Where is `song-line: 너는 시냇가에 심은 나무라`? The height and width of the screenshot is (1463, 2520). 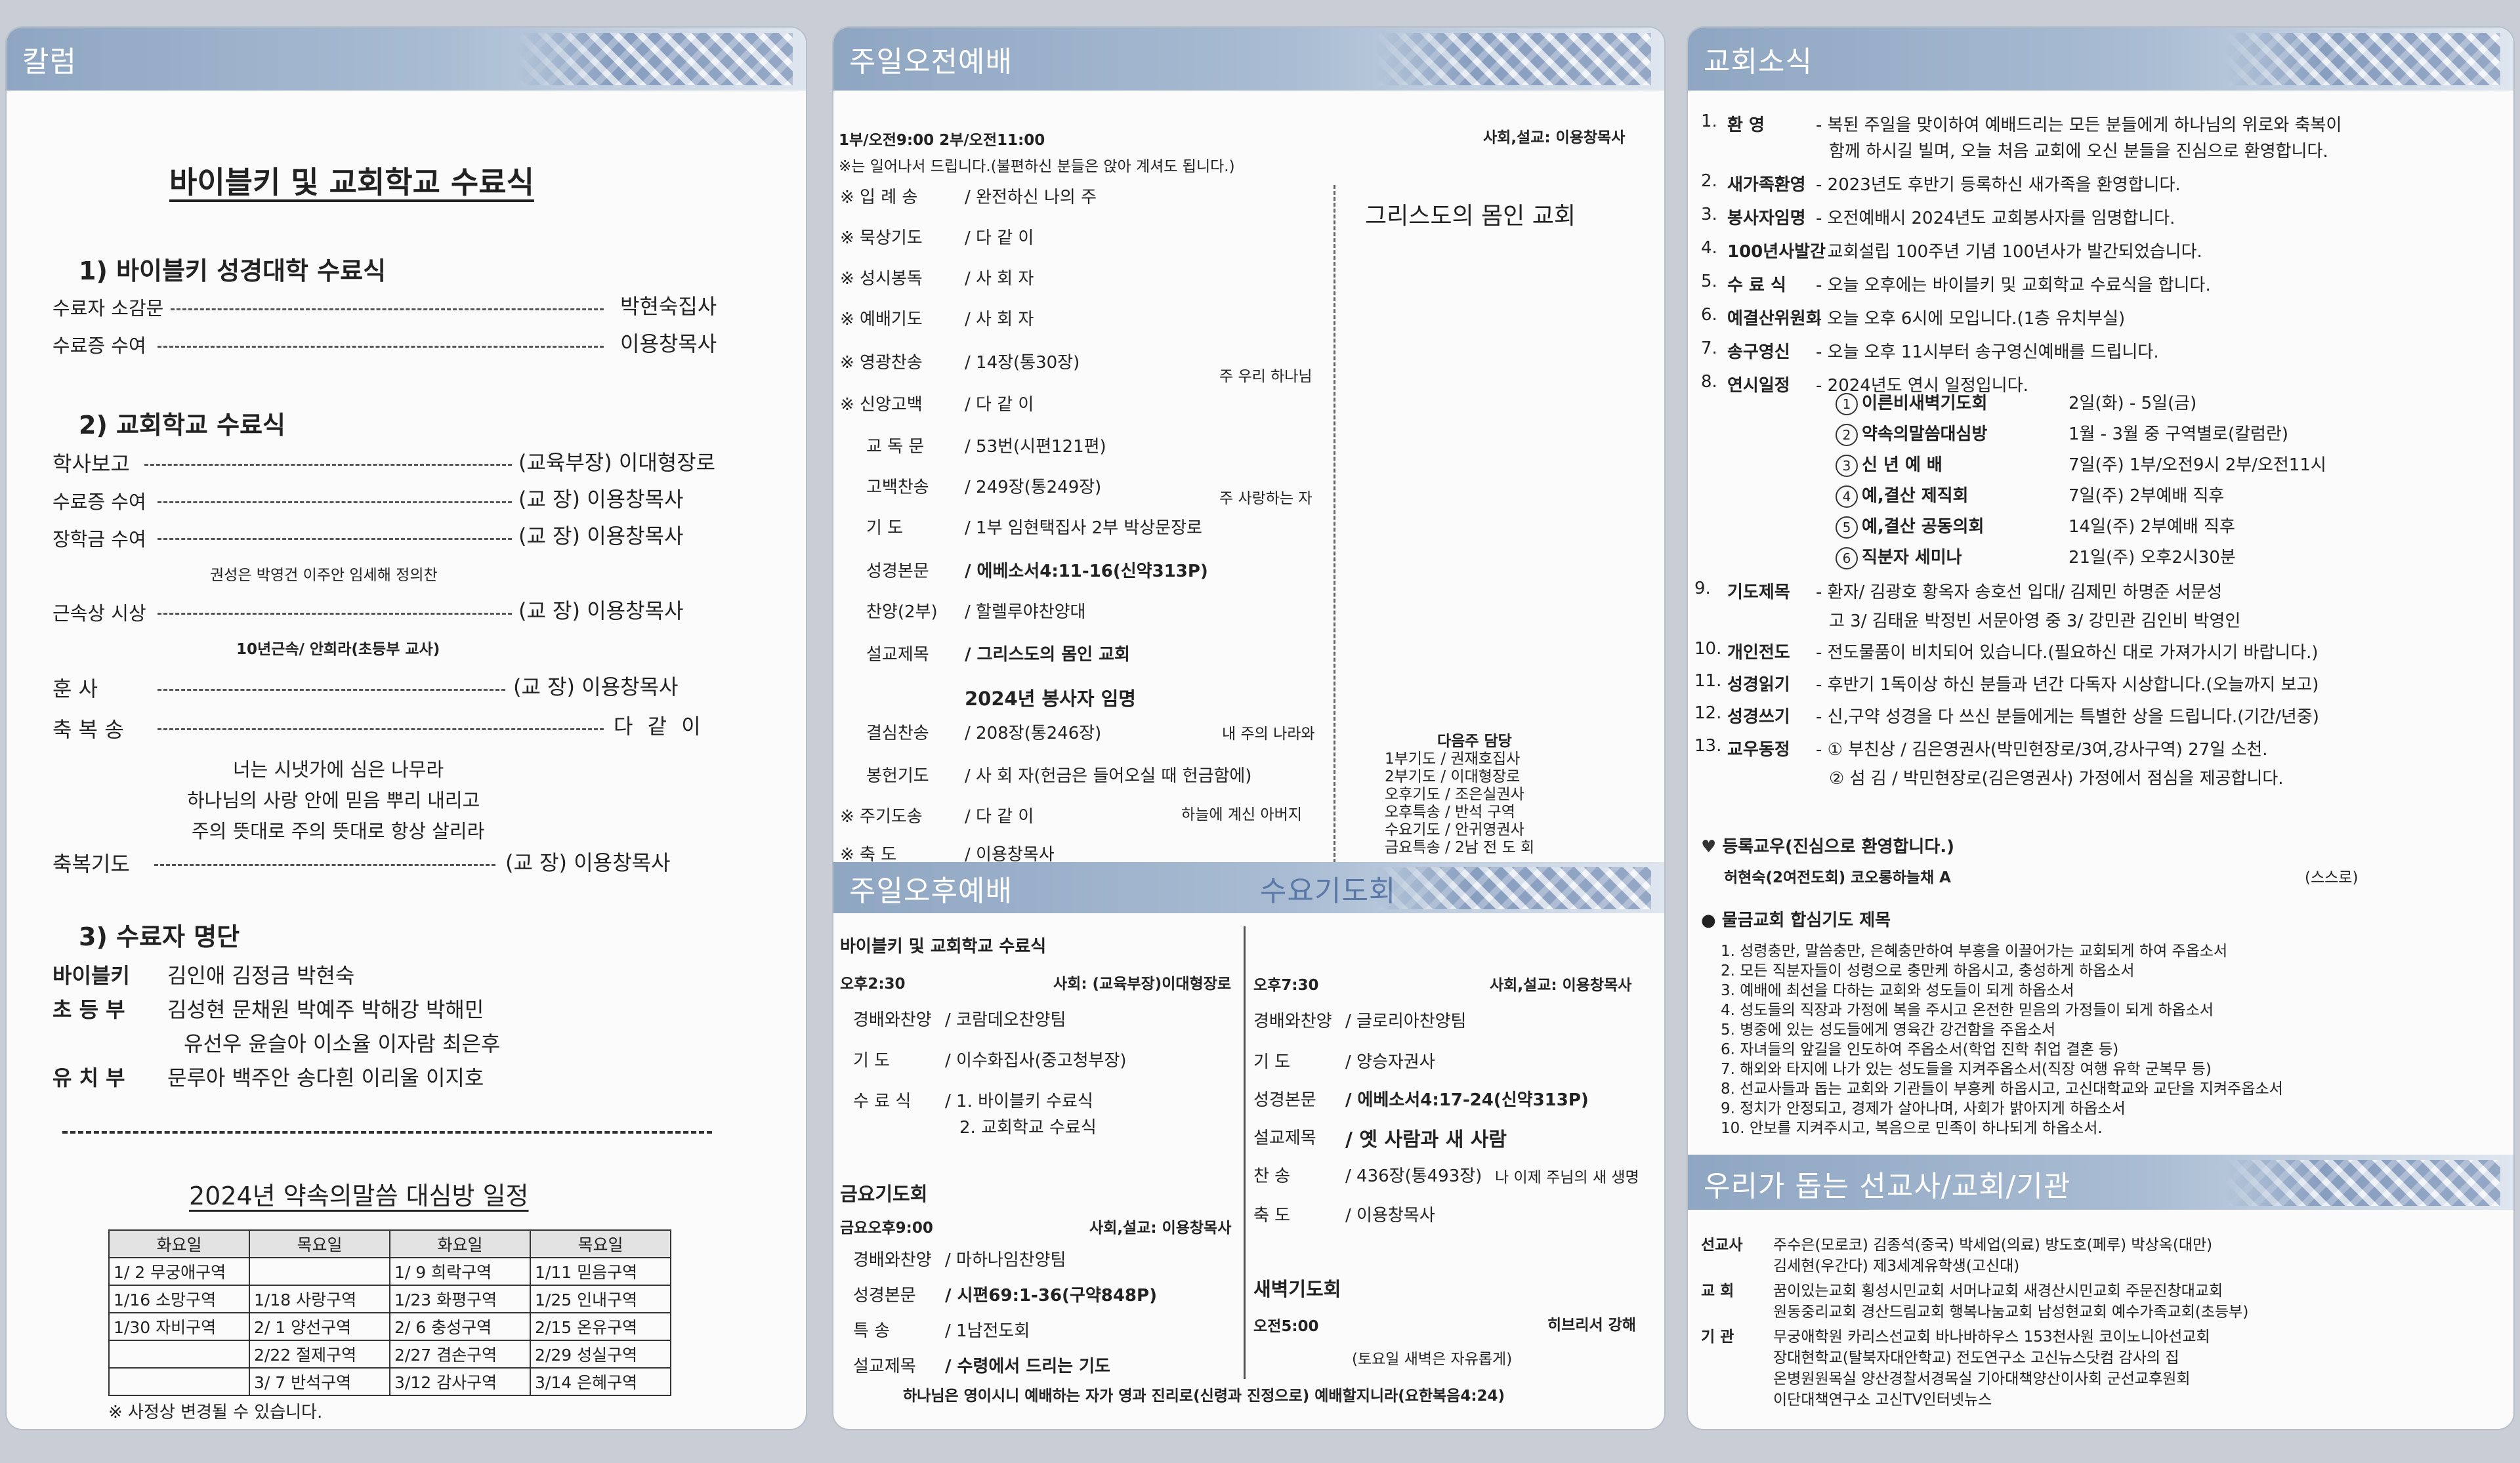 song-line: 너는 시냇가에 심은 나무라 is located at coordinates (338, 770).